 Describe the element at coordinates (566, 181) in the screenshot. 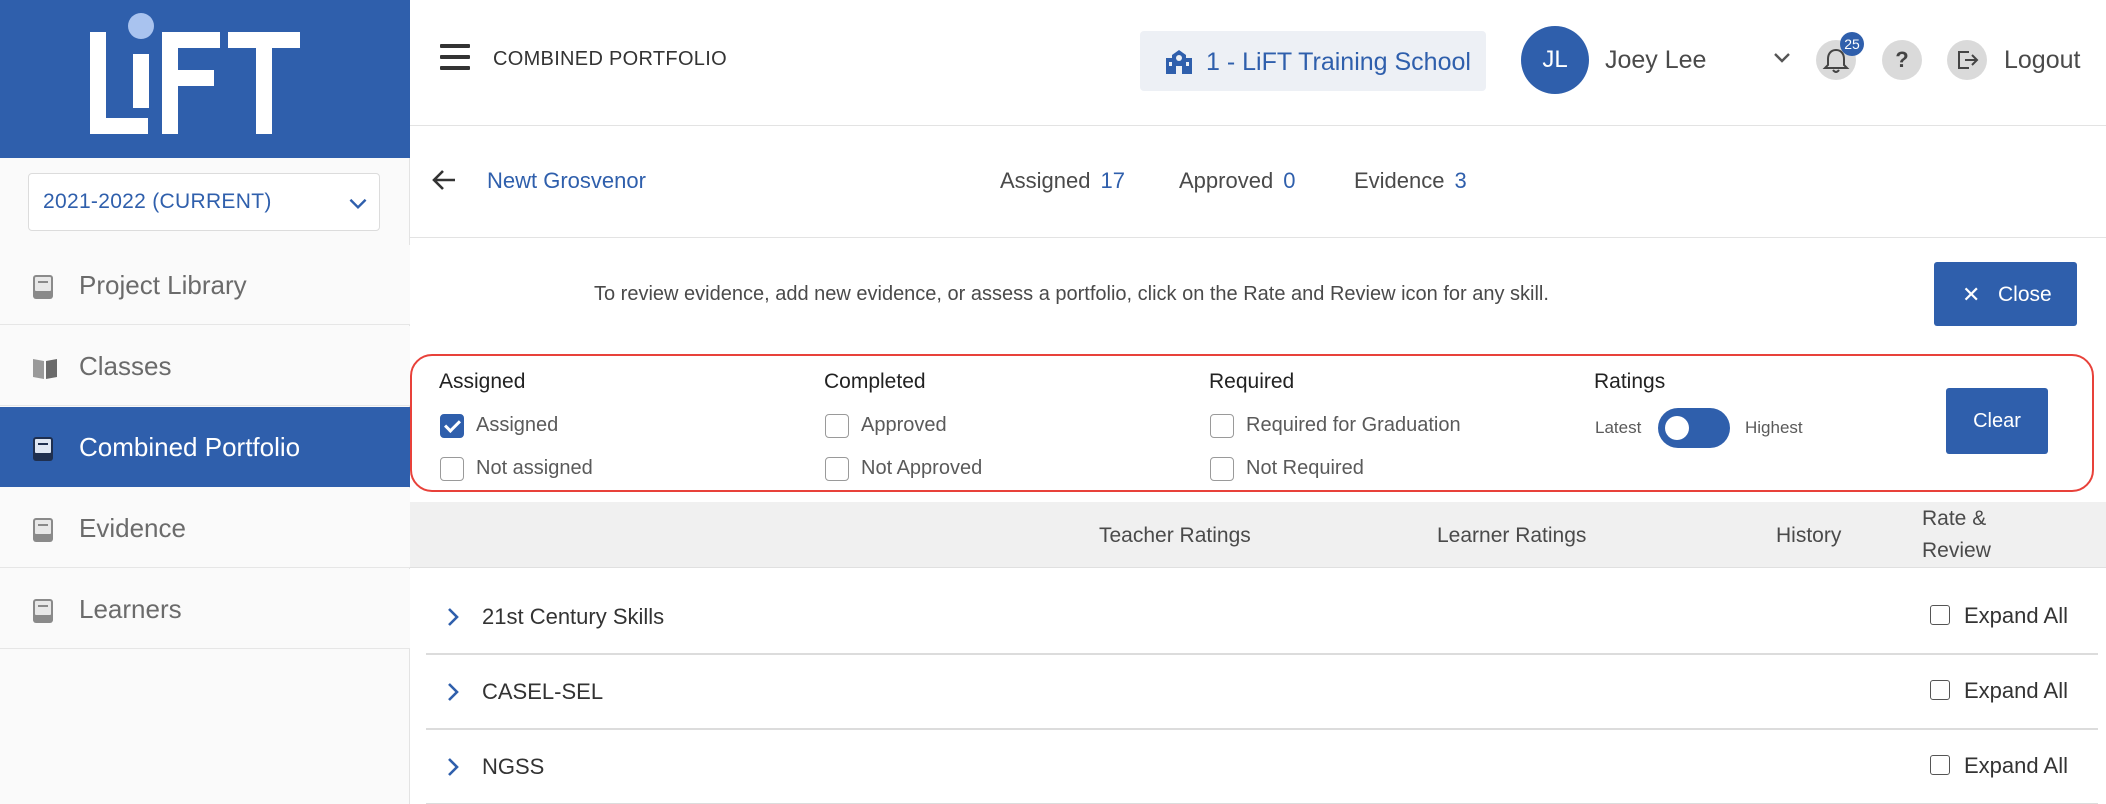

I see `learner-name: Newt Grosvenor` at that location.